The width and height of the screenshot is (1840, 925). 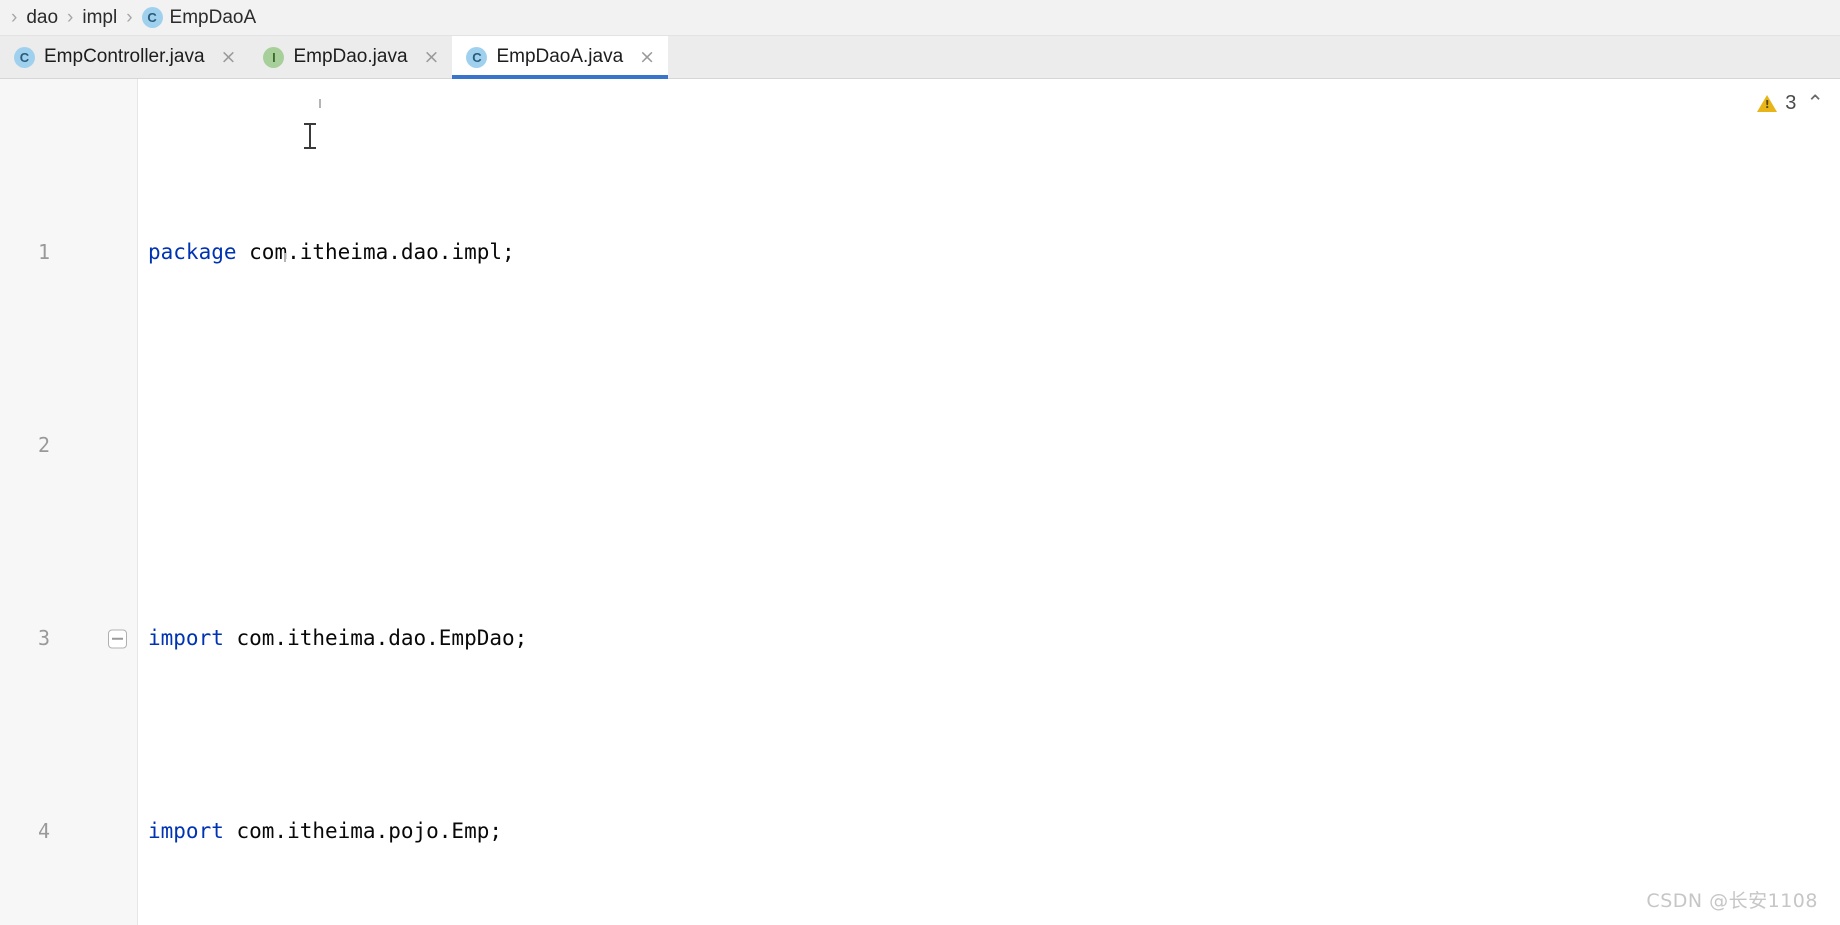 I want to click on inspection-widget: 3 ⌃, so click(x=1790, y=103).